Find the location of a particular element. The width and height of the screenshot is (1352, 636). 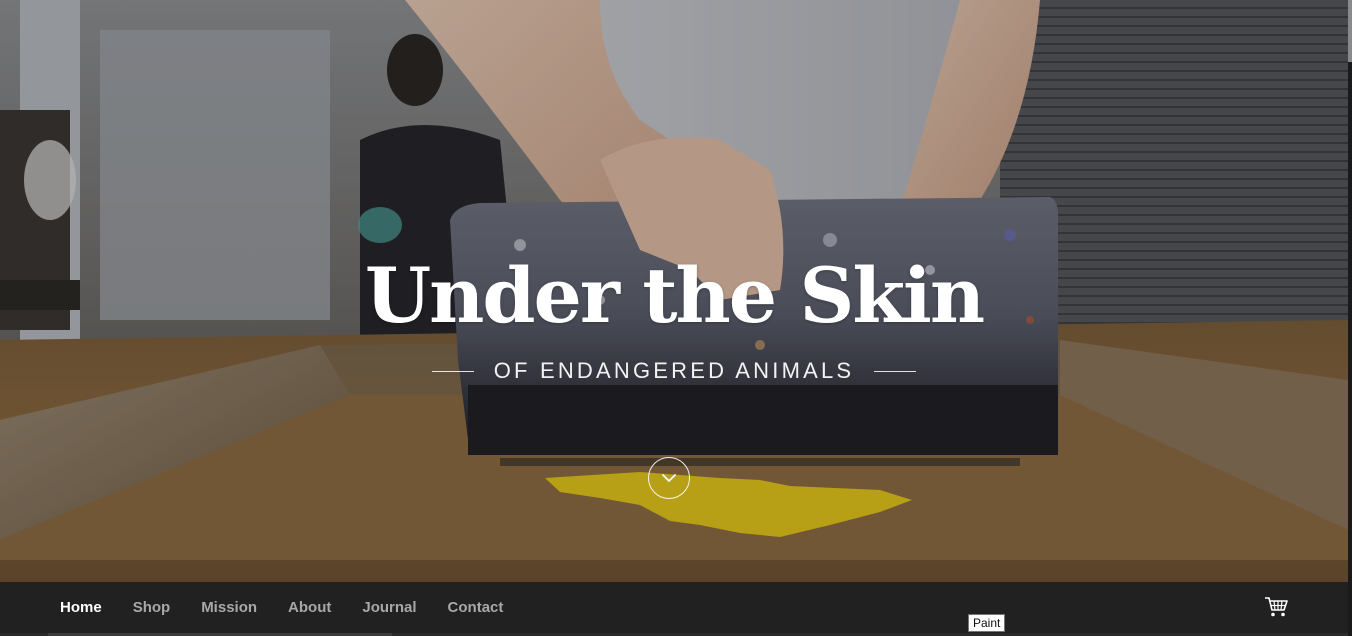

subtitle-rule-left is located at coordinates (452, 371).